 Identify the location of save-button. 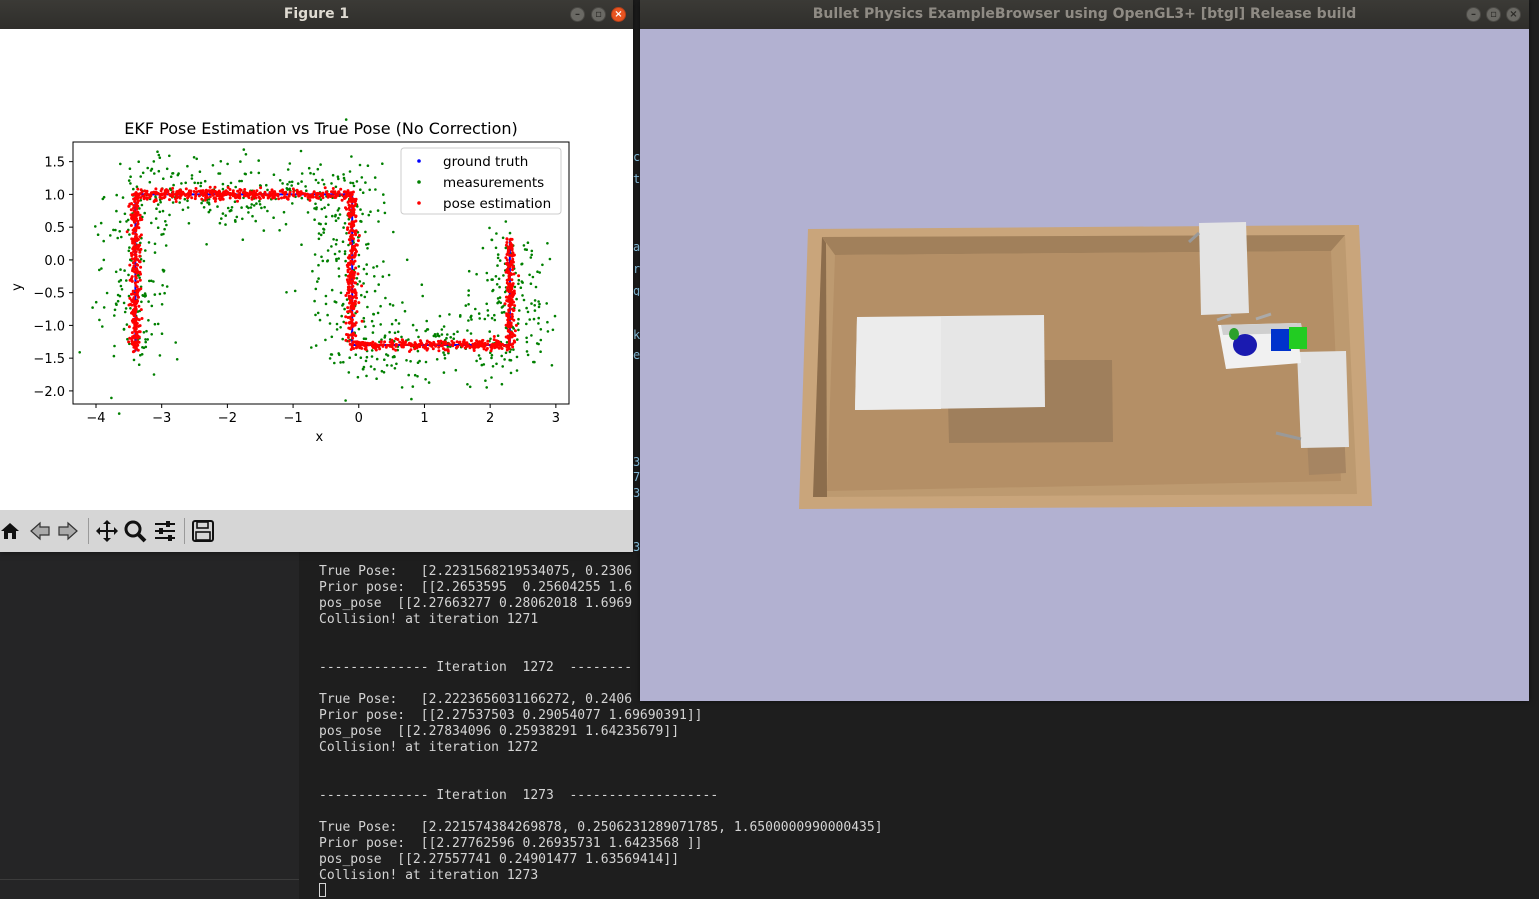
(203, 531).